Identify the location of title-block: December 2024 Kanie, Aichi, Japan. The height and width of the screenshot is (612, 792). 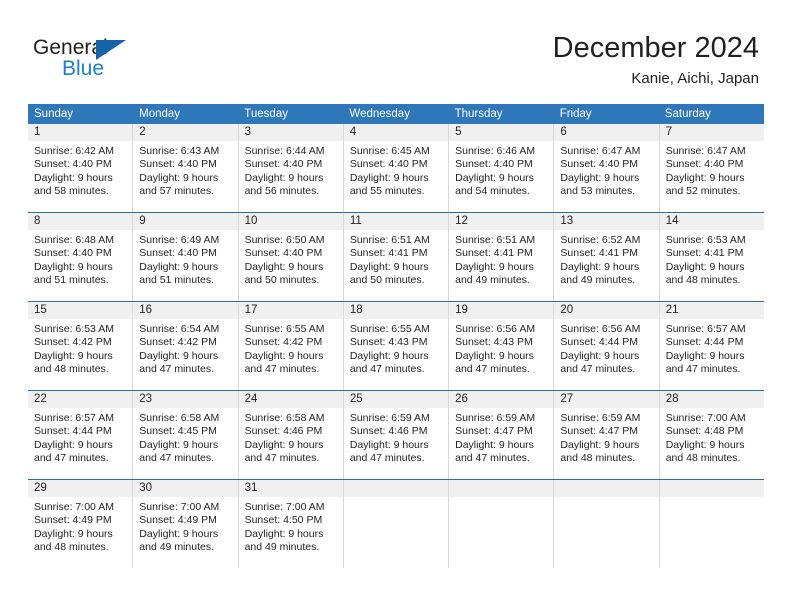
(656, 60).